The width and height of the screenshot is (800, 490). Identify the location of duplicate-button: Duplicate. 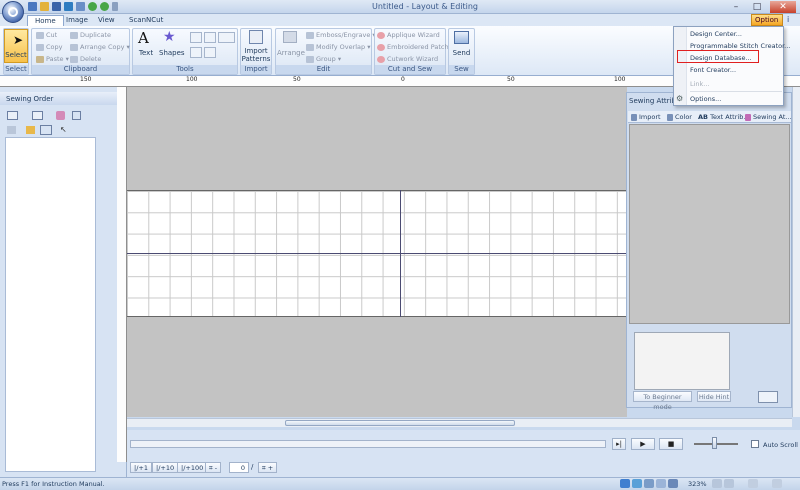
(90, 35).